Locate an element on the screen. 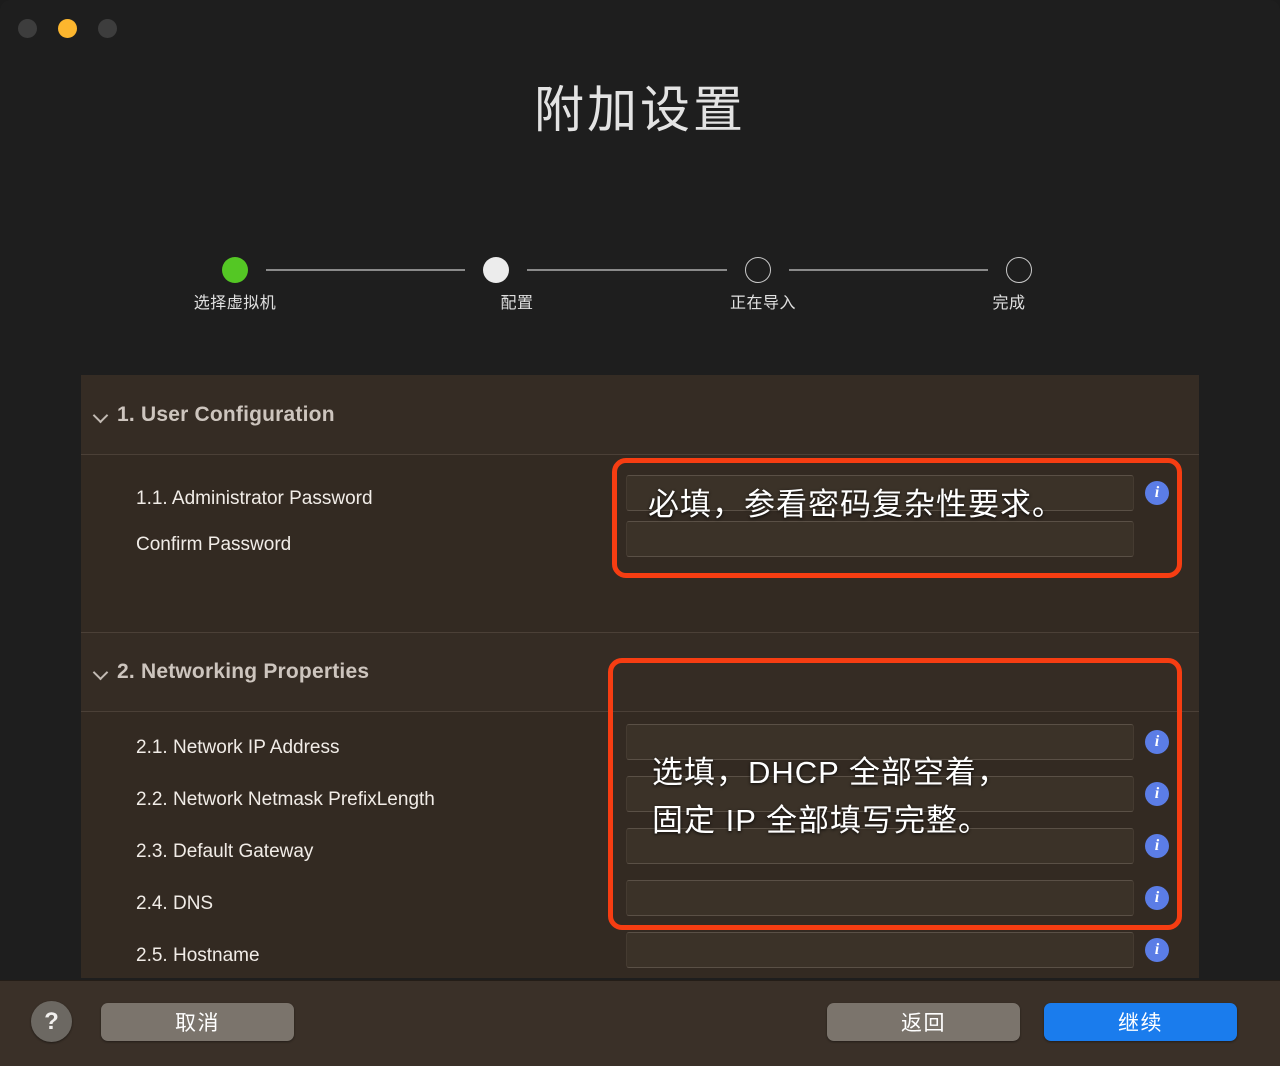 The height and width of the screenshot is (1066, 1280). info-icon-network-ip-address: i is located at coordinates (1157, 742).